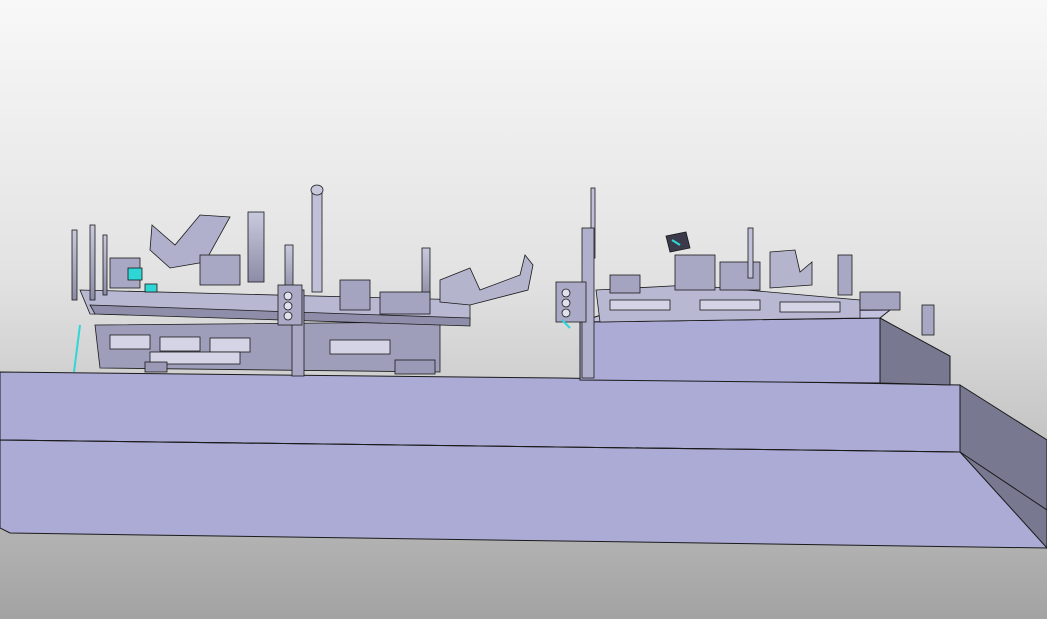  I want to click on pin-shaft, so click(317, 242).